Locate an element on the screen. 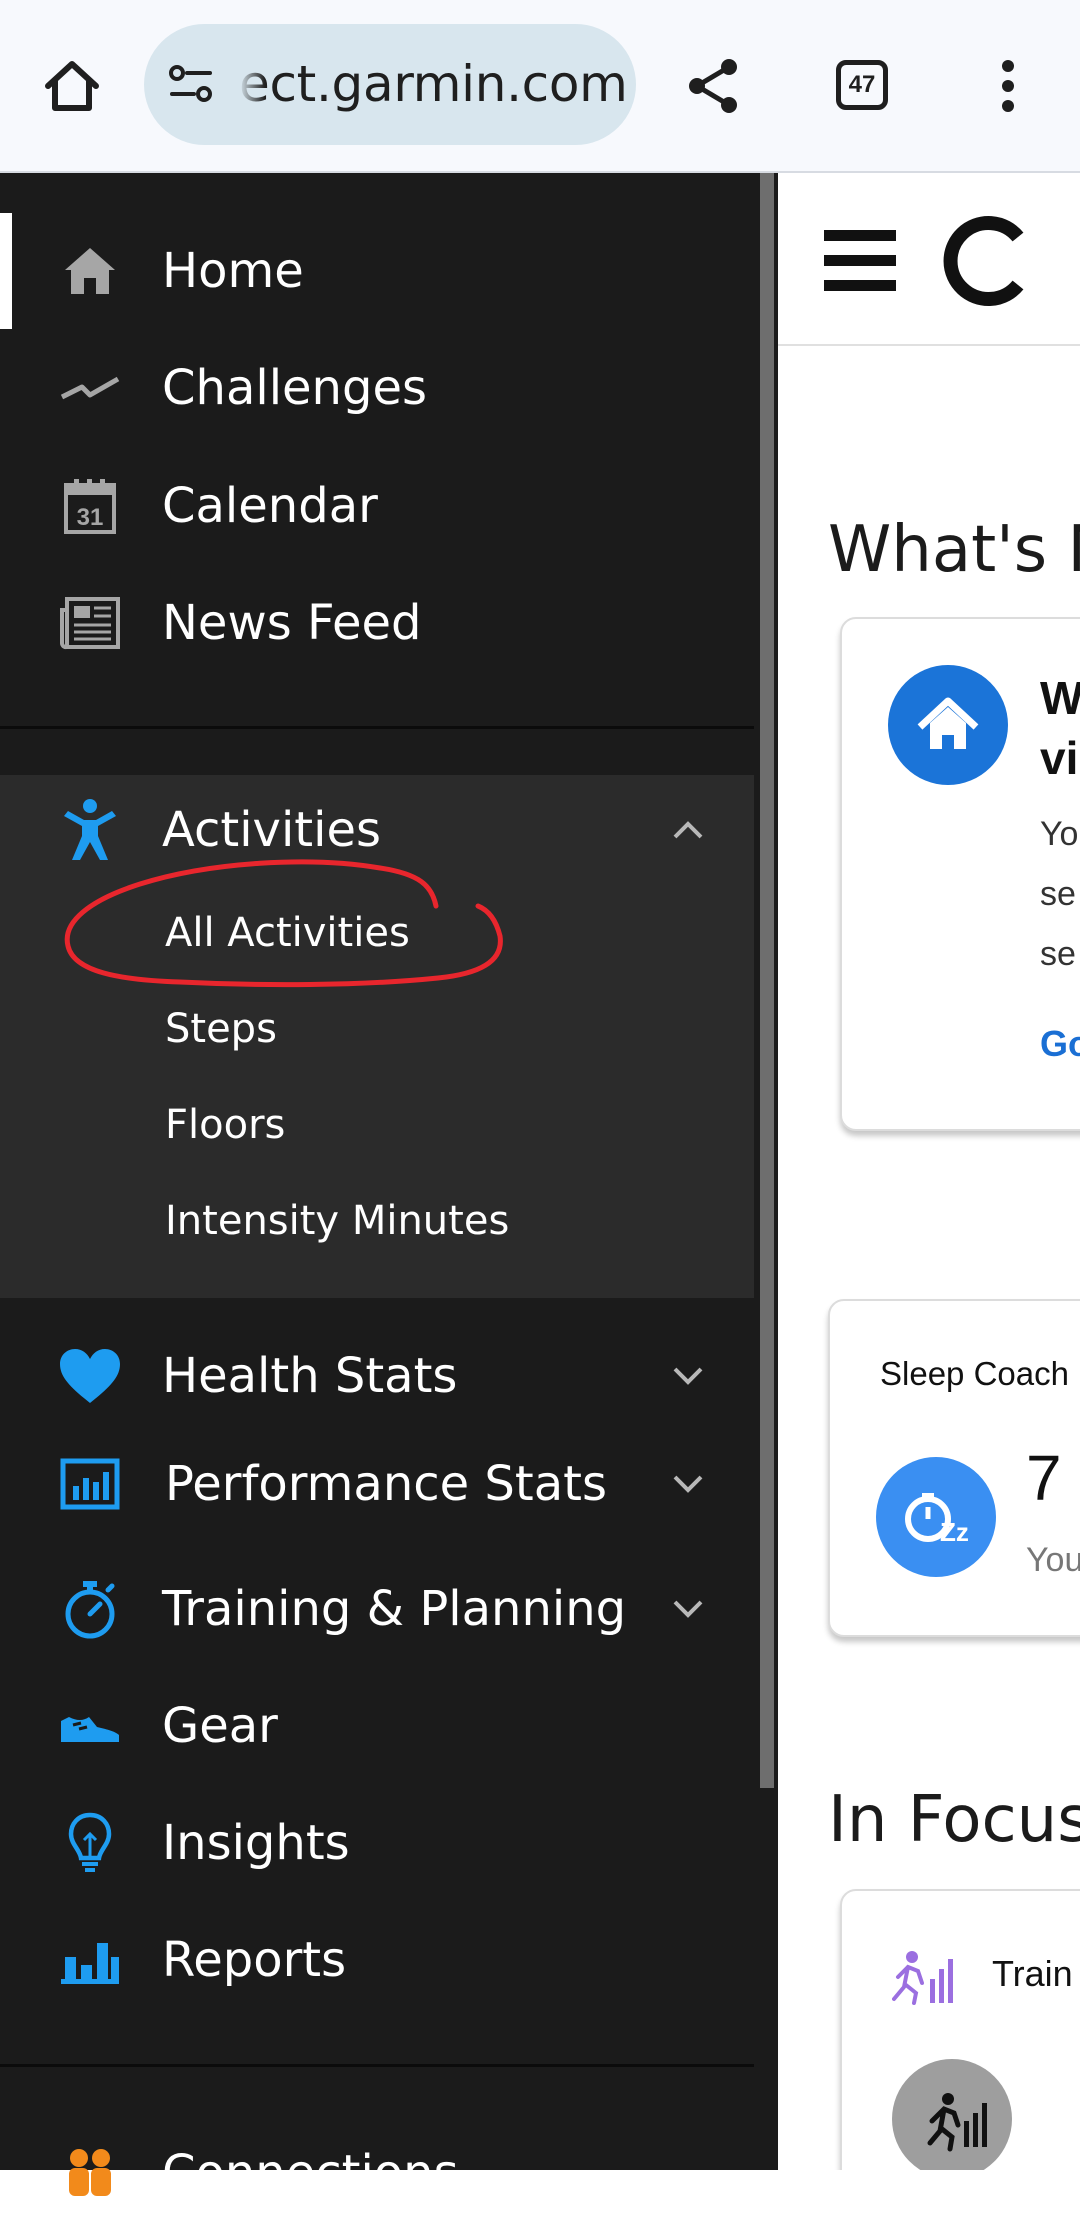 The width and height of the screenshot is (1080, 2223). sidebar-item-connections: Connections is located at coordinates (377, 2173).